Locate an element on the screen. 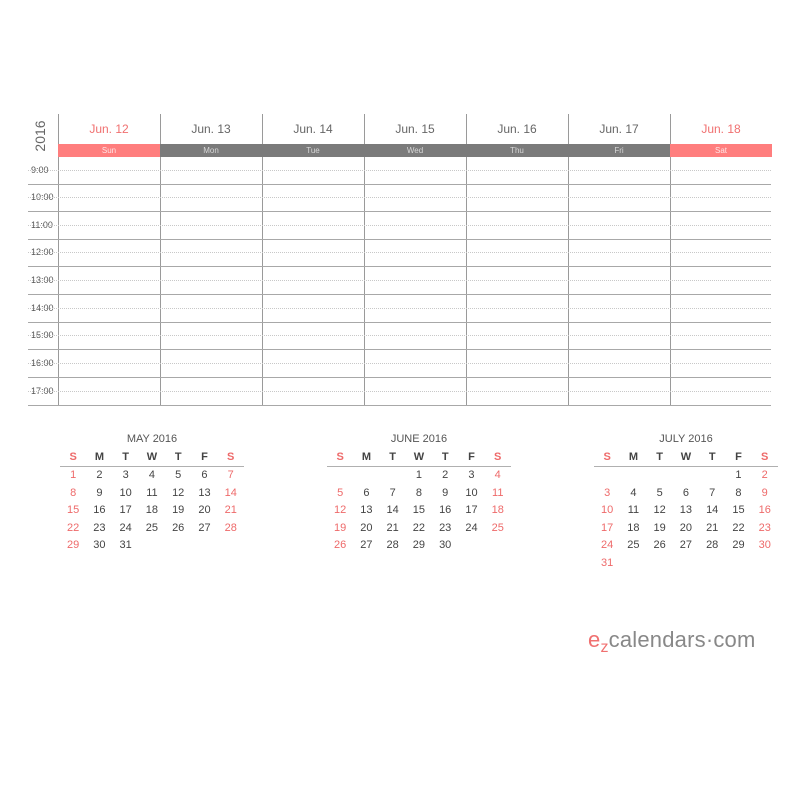  time-row: 11:00 is located at coordinates (399, 226).